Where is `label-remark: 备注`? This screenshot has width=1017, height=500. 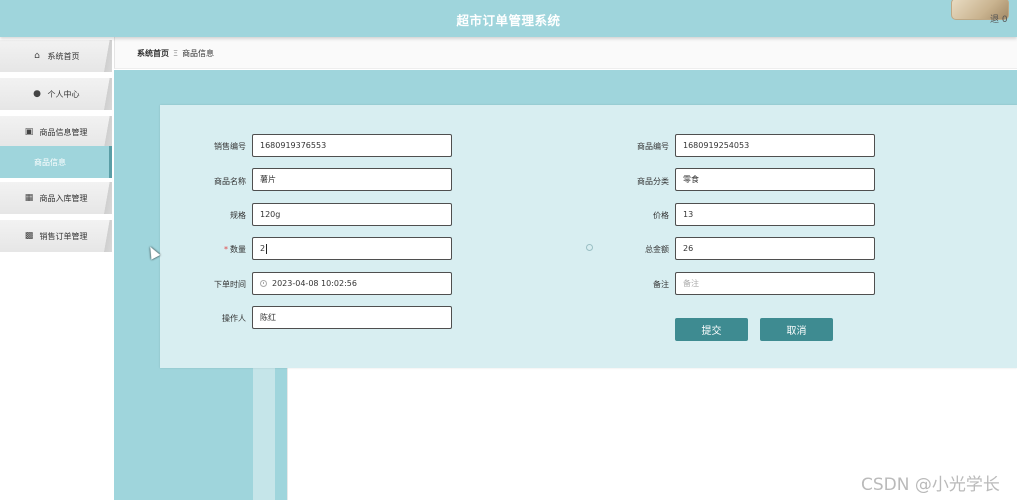 label-remark: 备注 is located at coordinates (661, 284).